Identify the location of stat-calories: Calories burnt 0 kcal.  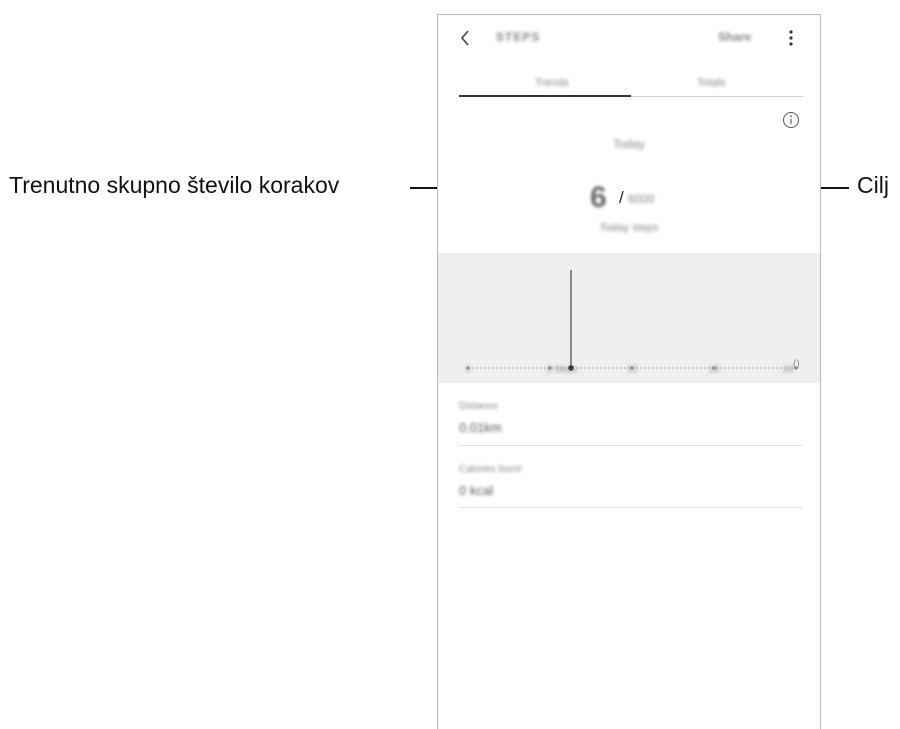
(631, 481).